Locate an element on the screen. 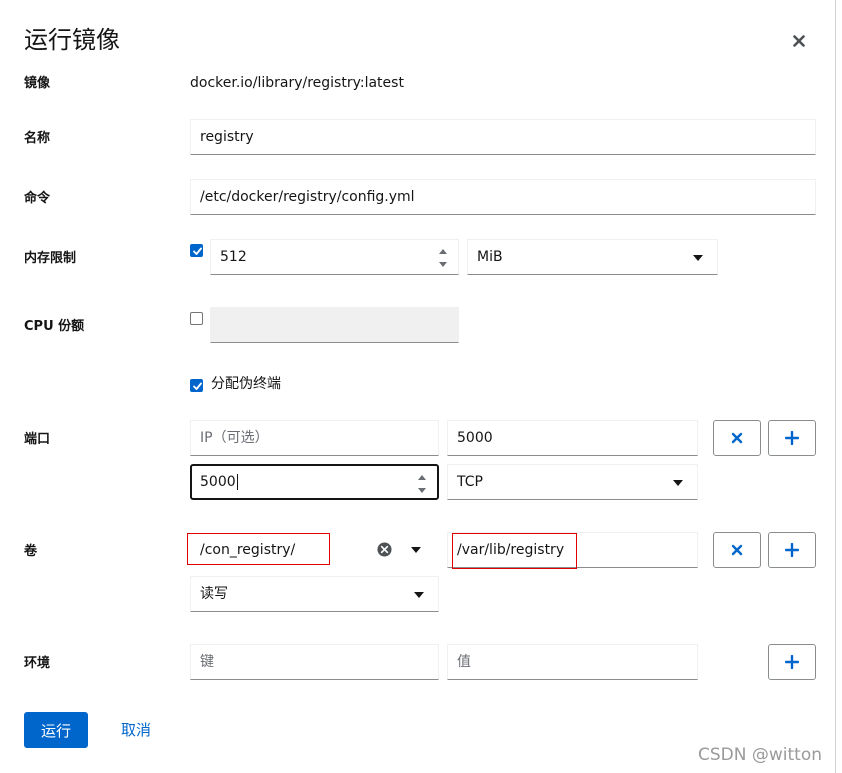  protocol-value: TCP is located at coordinates (470, 482).